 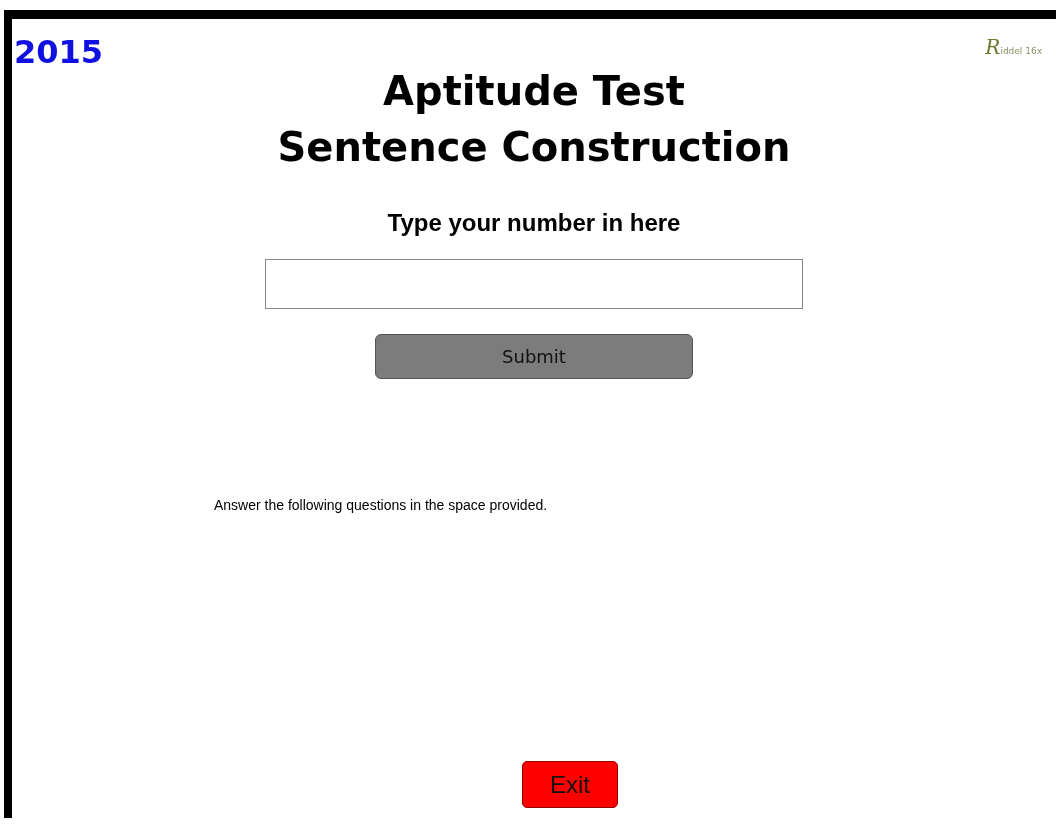 I want to click on page-title: Aptitude Test, so click(x=534, y=91).